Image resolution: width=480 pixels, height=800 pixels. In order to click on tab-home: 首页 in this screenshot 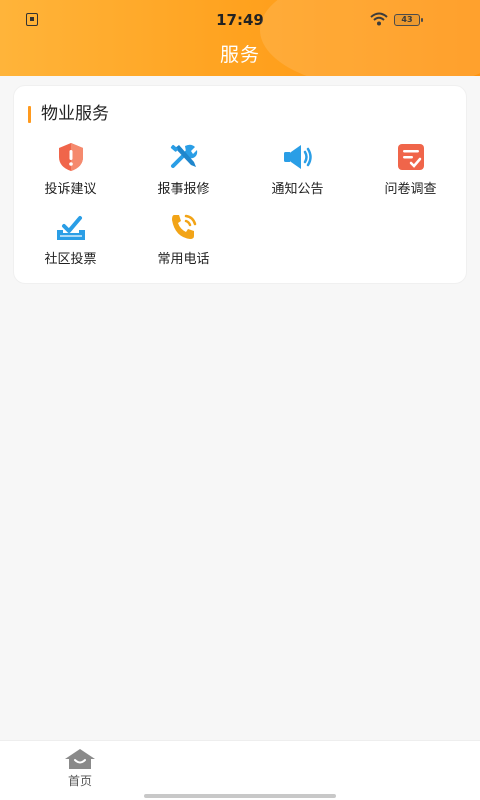, I will do `click(80, 768)`.